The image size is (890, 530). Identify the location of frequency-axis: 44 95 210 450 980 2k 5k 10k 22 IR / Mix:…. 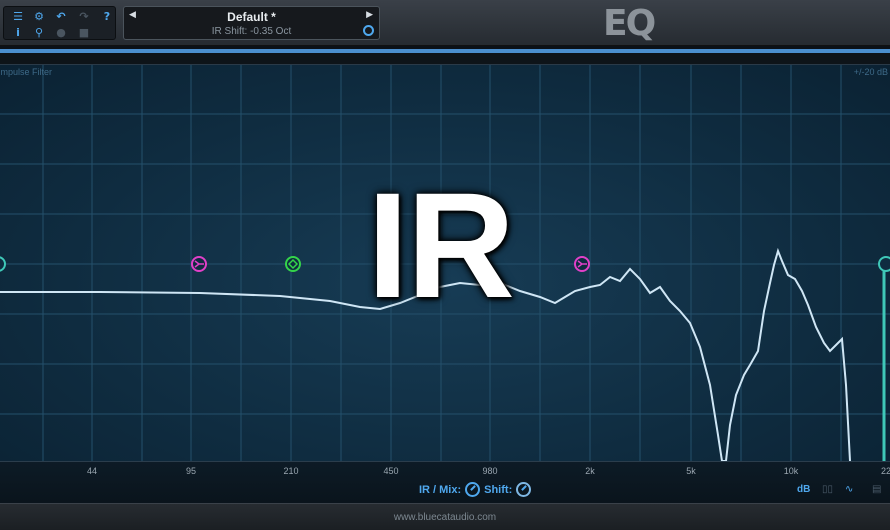
(445, 482).